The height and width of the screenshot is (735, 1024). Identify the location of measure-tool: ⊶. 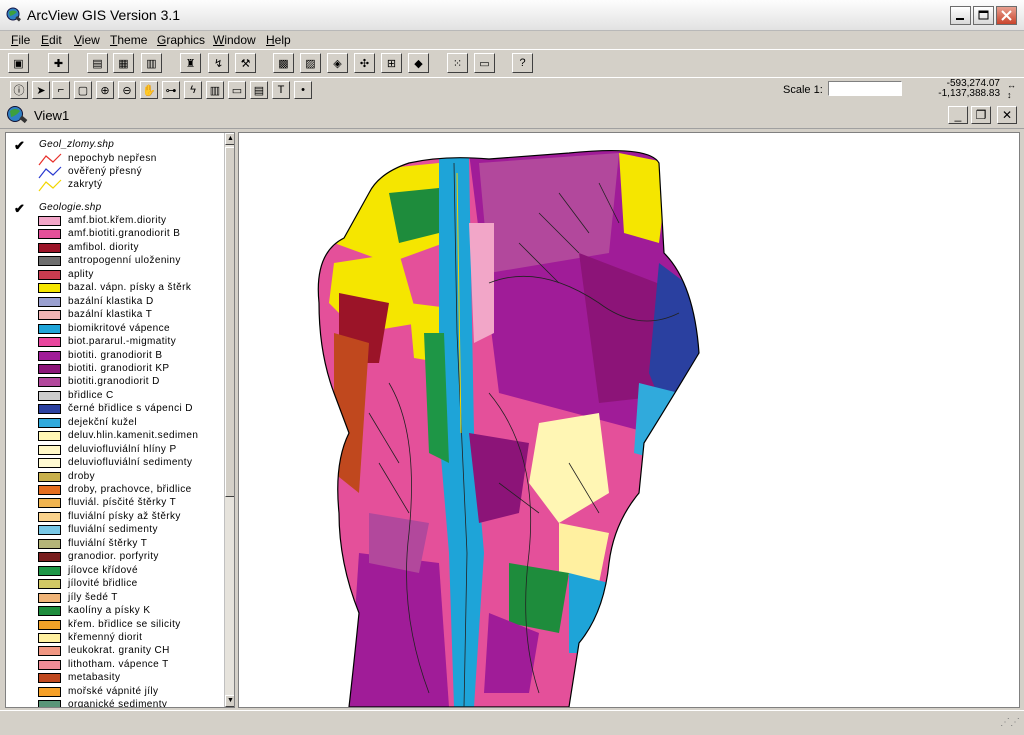
(171, 90).